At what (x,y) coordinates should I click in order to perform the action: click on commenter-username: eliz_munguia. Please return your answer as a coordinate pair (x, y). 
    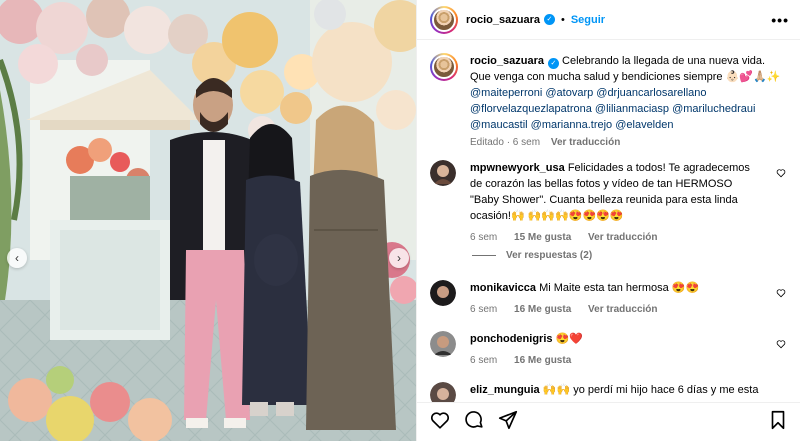
    Looking at the image, I should click on (505, 390).